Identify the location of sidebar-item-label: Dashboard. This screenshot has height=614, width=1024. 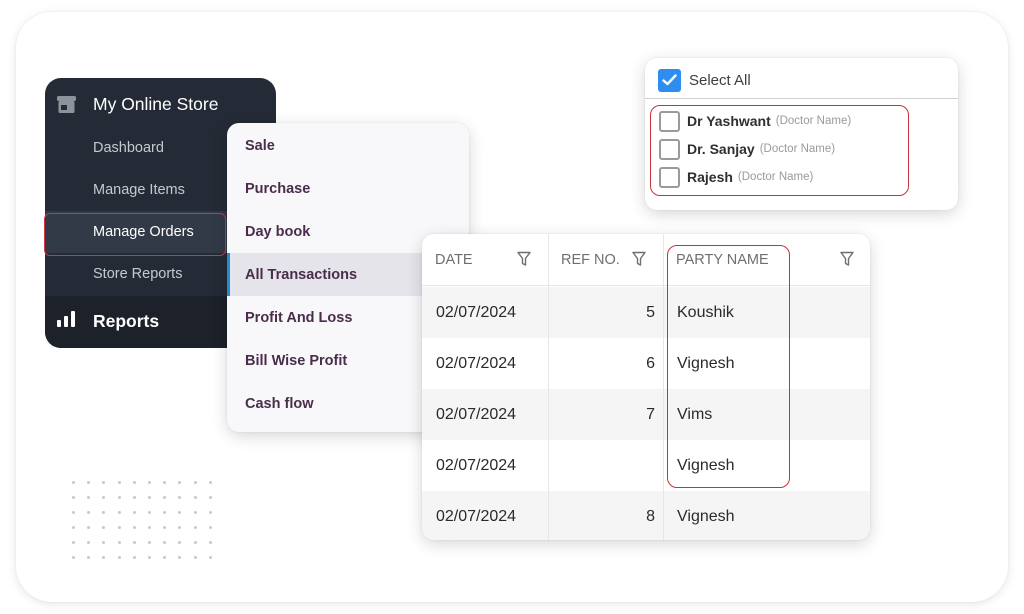
(128, 148).